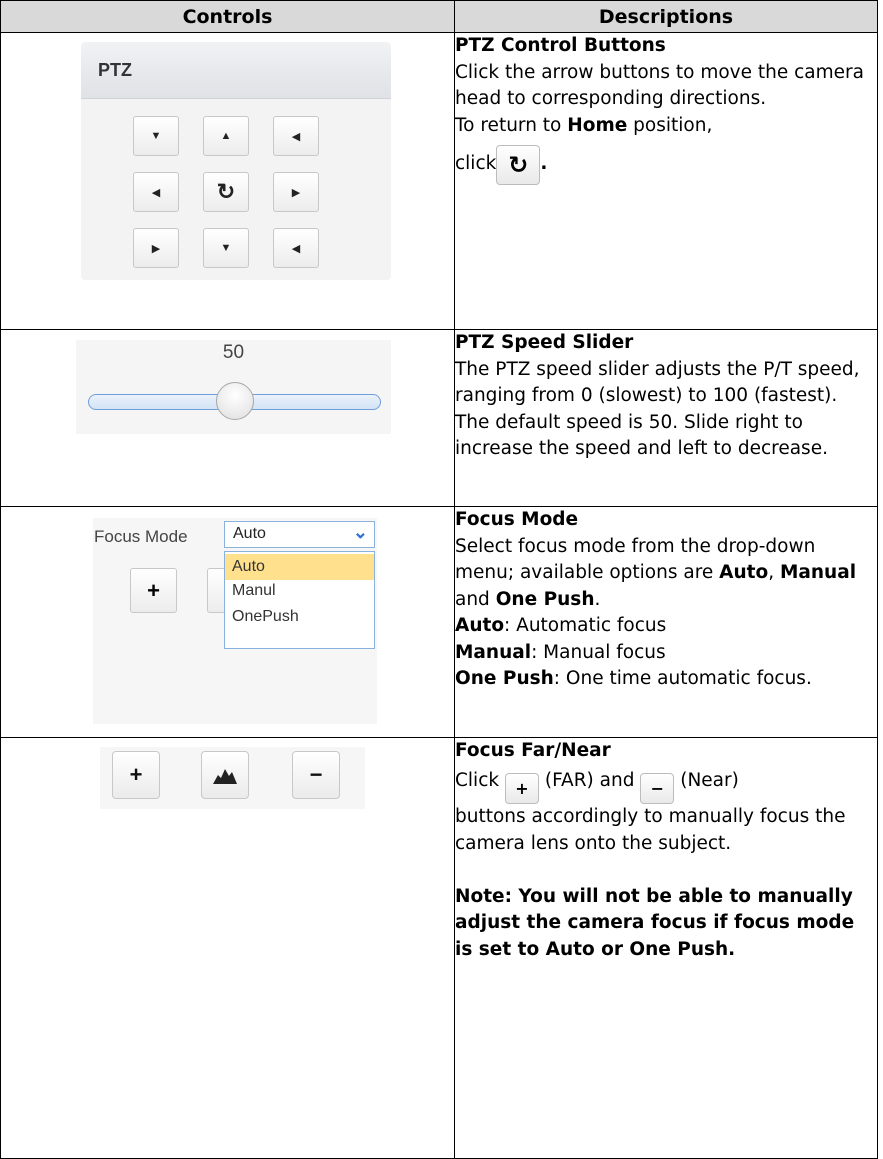 The width and height of the screenshot is (883, 1159). What do you see at coordinates (299, 591) in the screenshot?
I see `focus-mode-option-manual: Manul` at bounding box center [299, 591].